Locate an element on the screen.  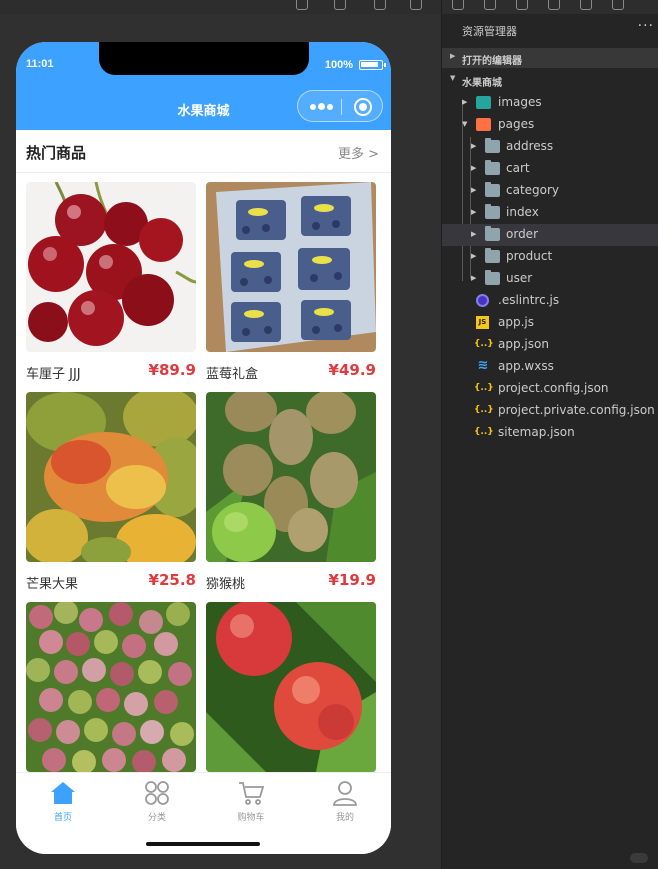
tree-label: user is located at coordinates (519, 278).